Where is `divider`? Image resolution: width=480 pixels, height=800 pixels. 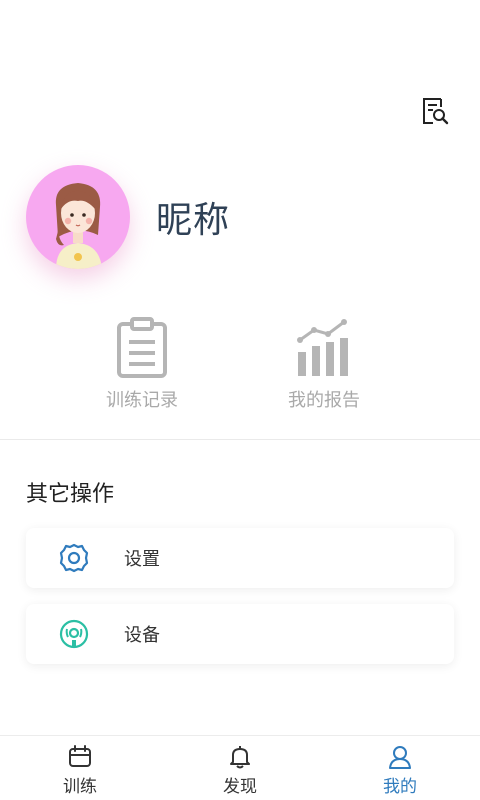
divider is located at coordinates (240, 439).